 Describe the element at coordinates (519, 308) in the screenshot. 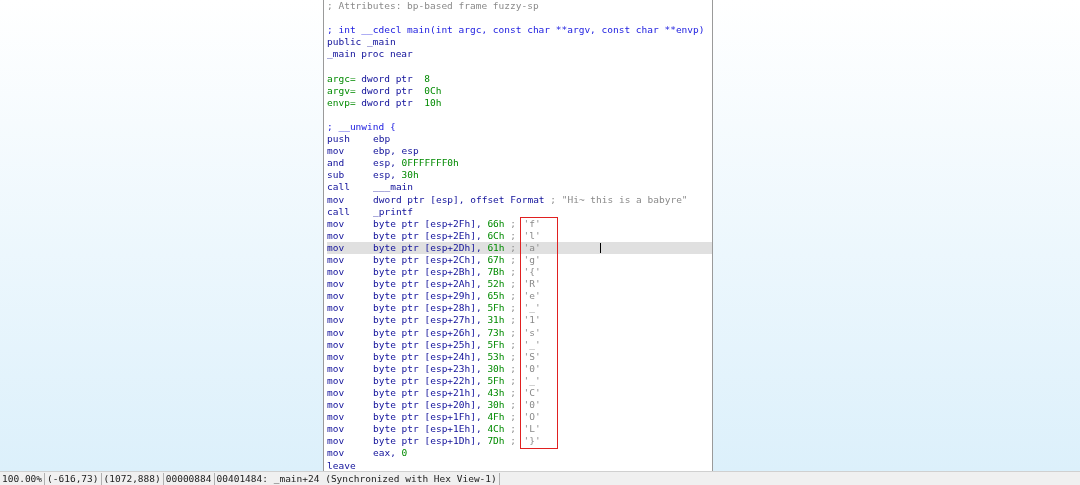

I see `instruction-row: mov byte ptr [esp+28h], 5Fh ; '_'` at that location.